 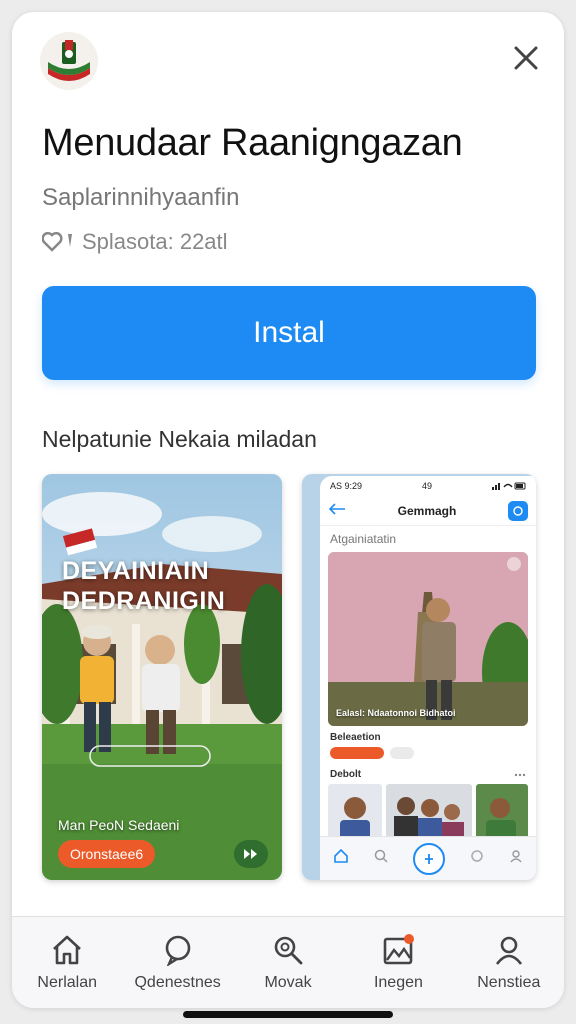 What do you see at coordinates (509, 982) in the screenshot?
I see `tab-profile-label: Nenstiea` at bounding box center [509, 982].